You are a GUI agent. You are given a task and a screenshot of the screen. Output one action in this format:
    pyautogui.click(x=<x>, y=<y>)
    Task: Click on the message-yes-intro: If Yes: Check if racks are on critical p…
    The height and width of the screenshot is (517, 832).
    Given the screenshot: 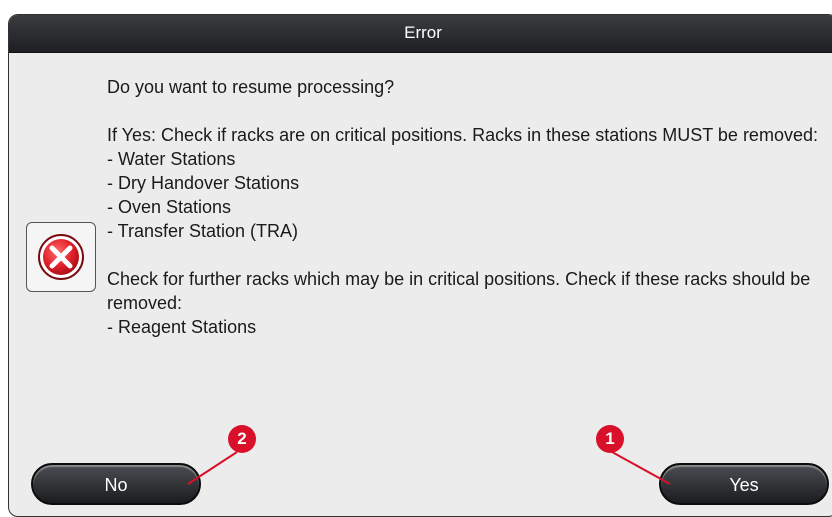 What is the action you would take?
    pyautogui.click(x=462, y=135)
    